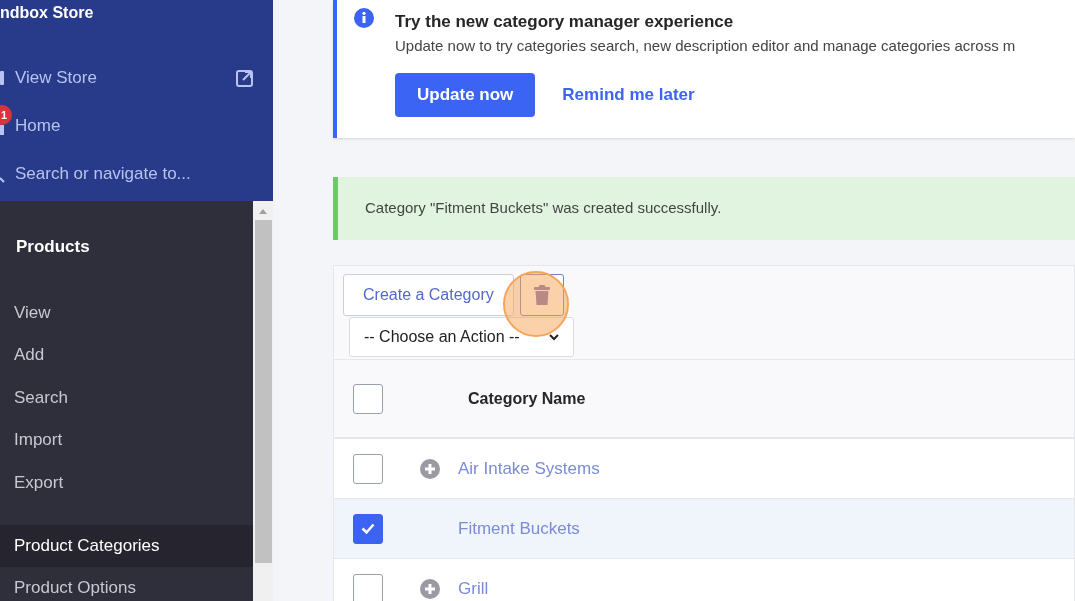  I want to click on nav-item: Product Categories, so click(126, 546).